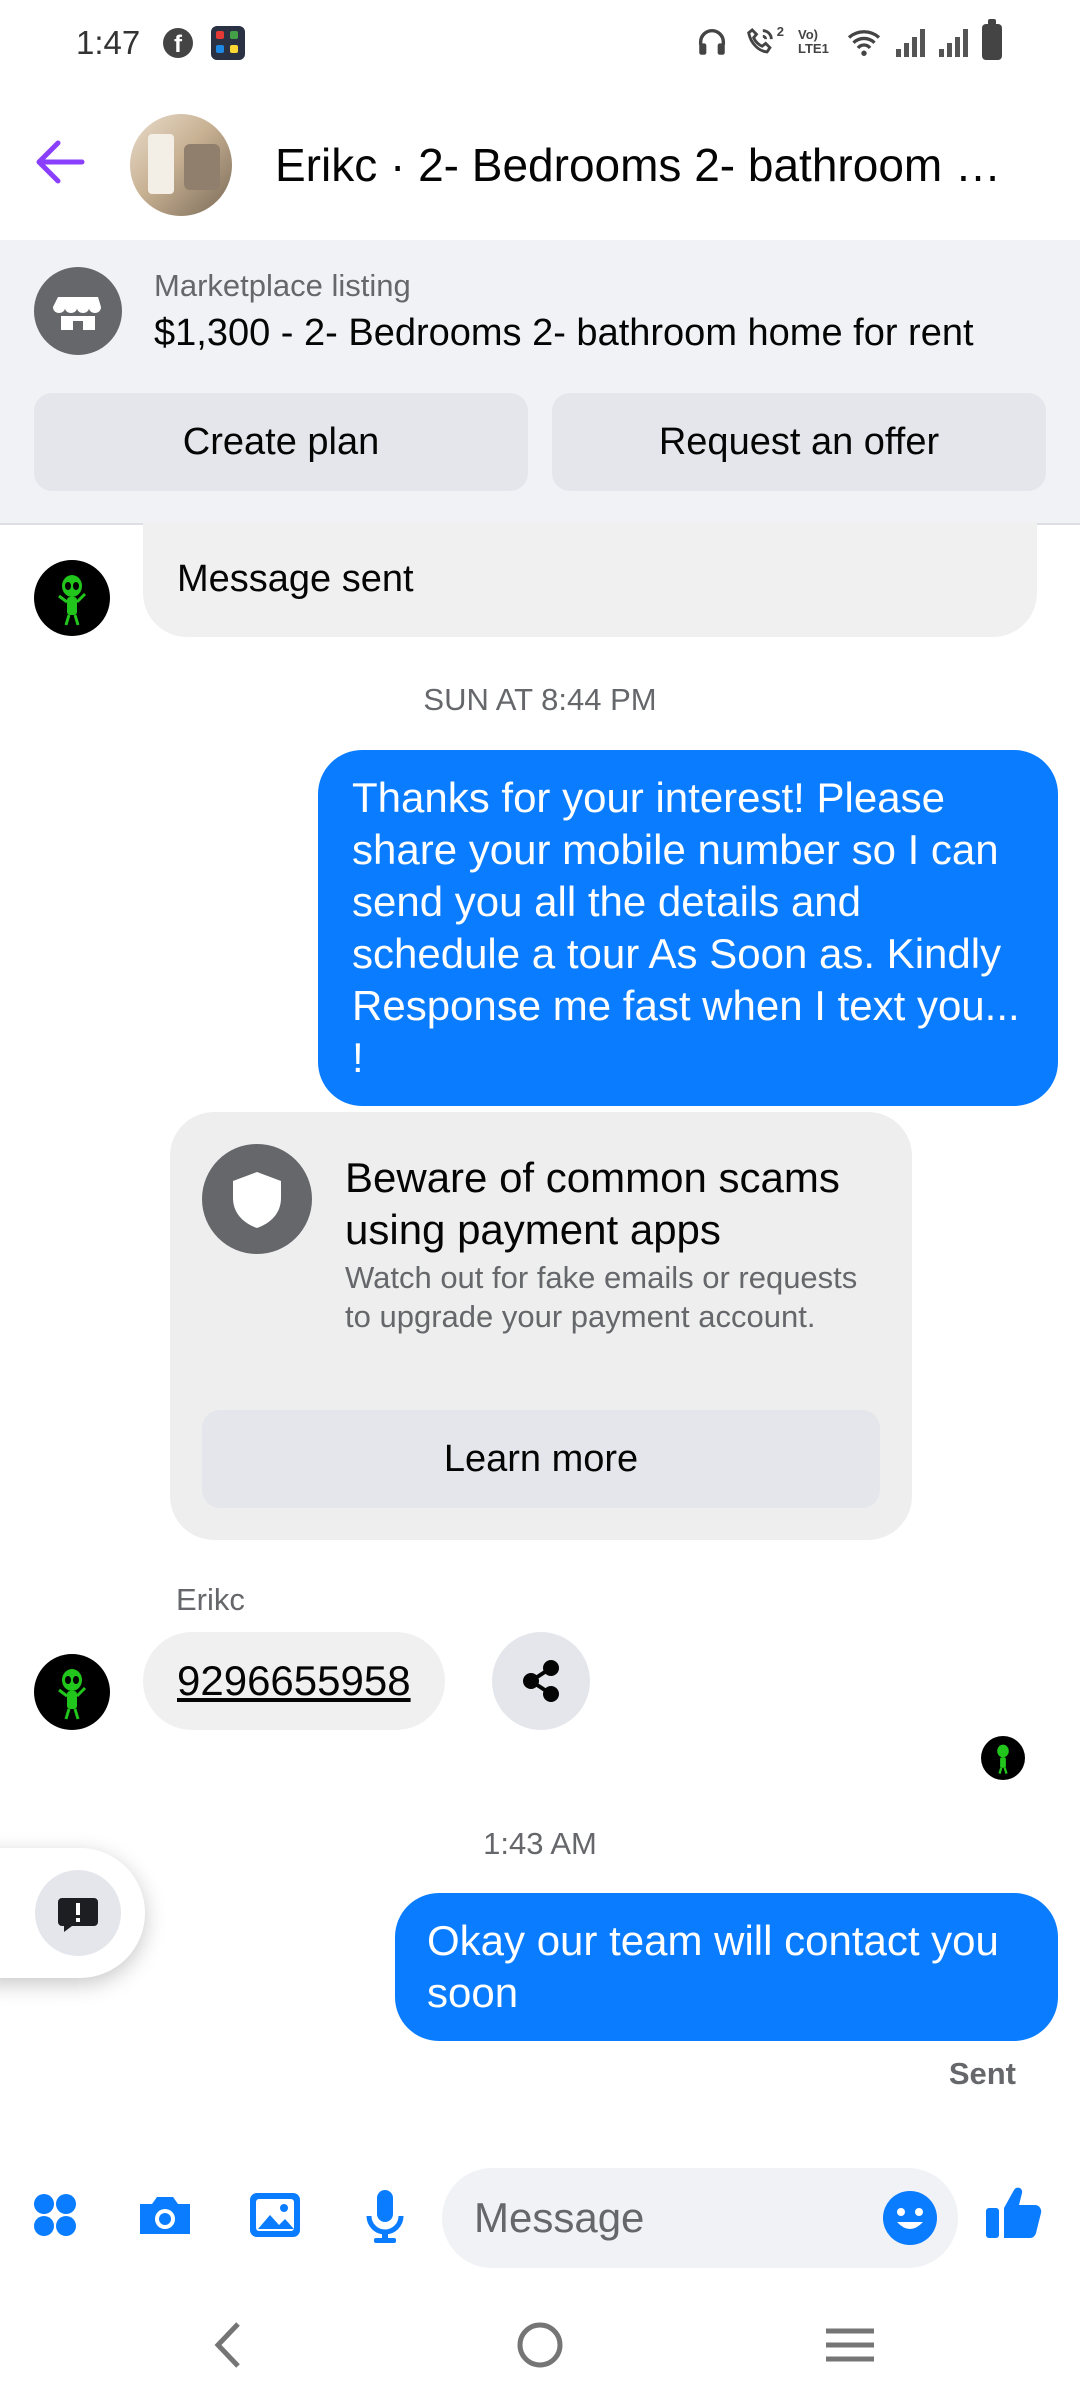 The height and width of the screenshot is (2400, 1080). I want to click on message-sent-text: Message sent, so click(295, 579).